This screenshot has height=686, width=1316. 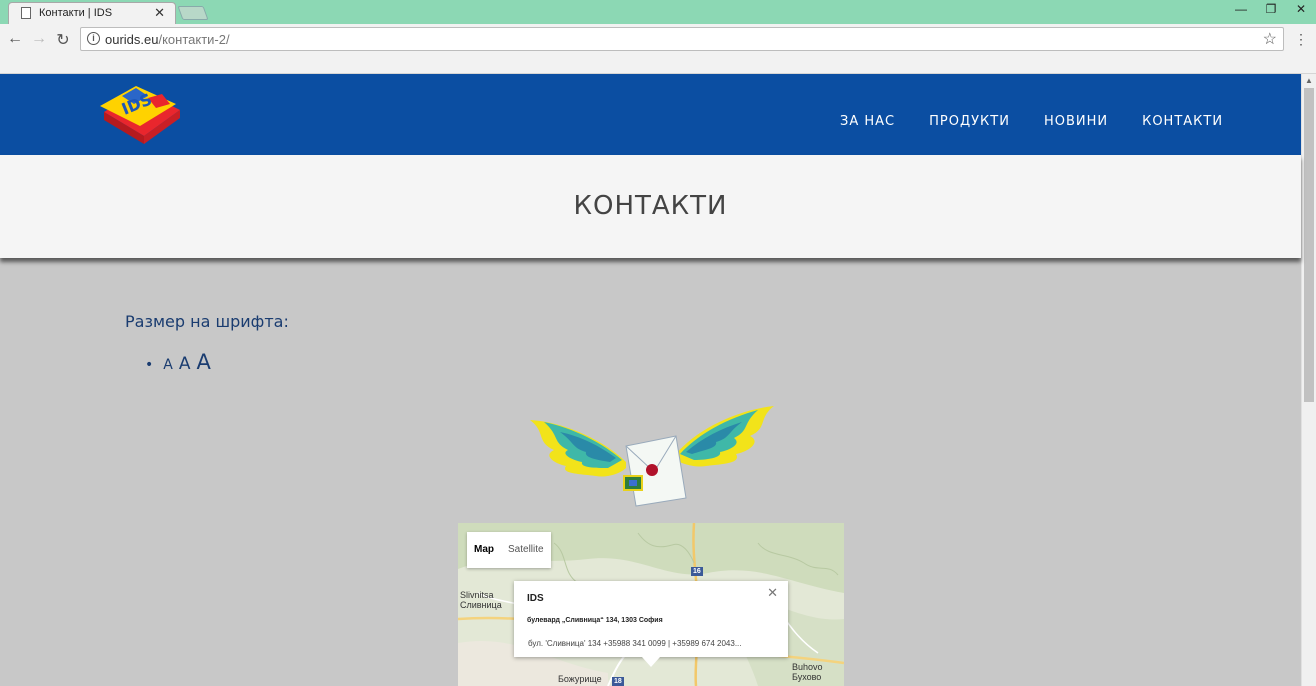 I want to click on map-label-buhovo-cyr: Бухово, so click(x=807, y=677).